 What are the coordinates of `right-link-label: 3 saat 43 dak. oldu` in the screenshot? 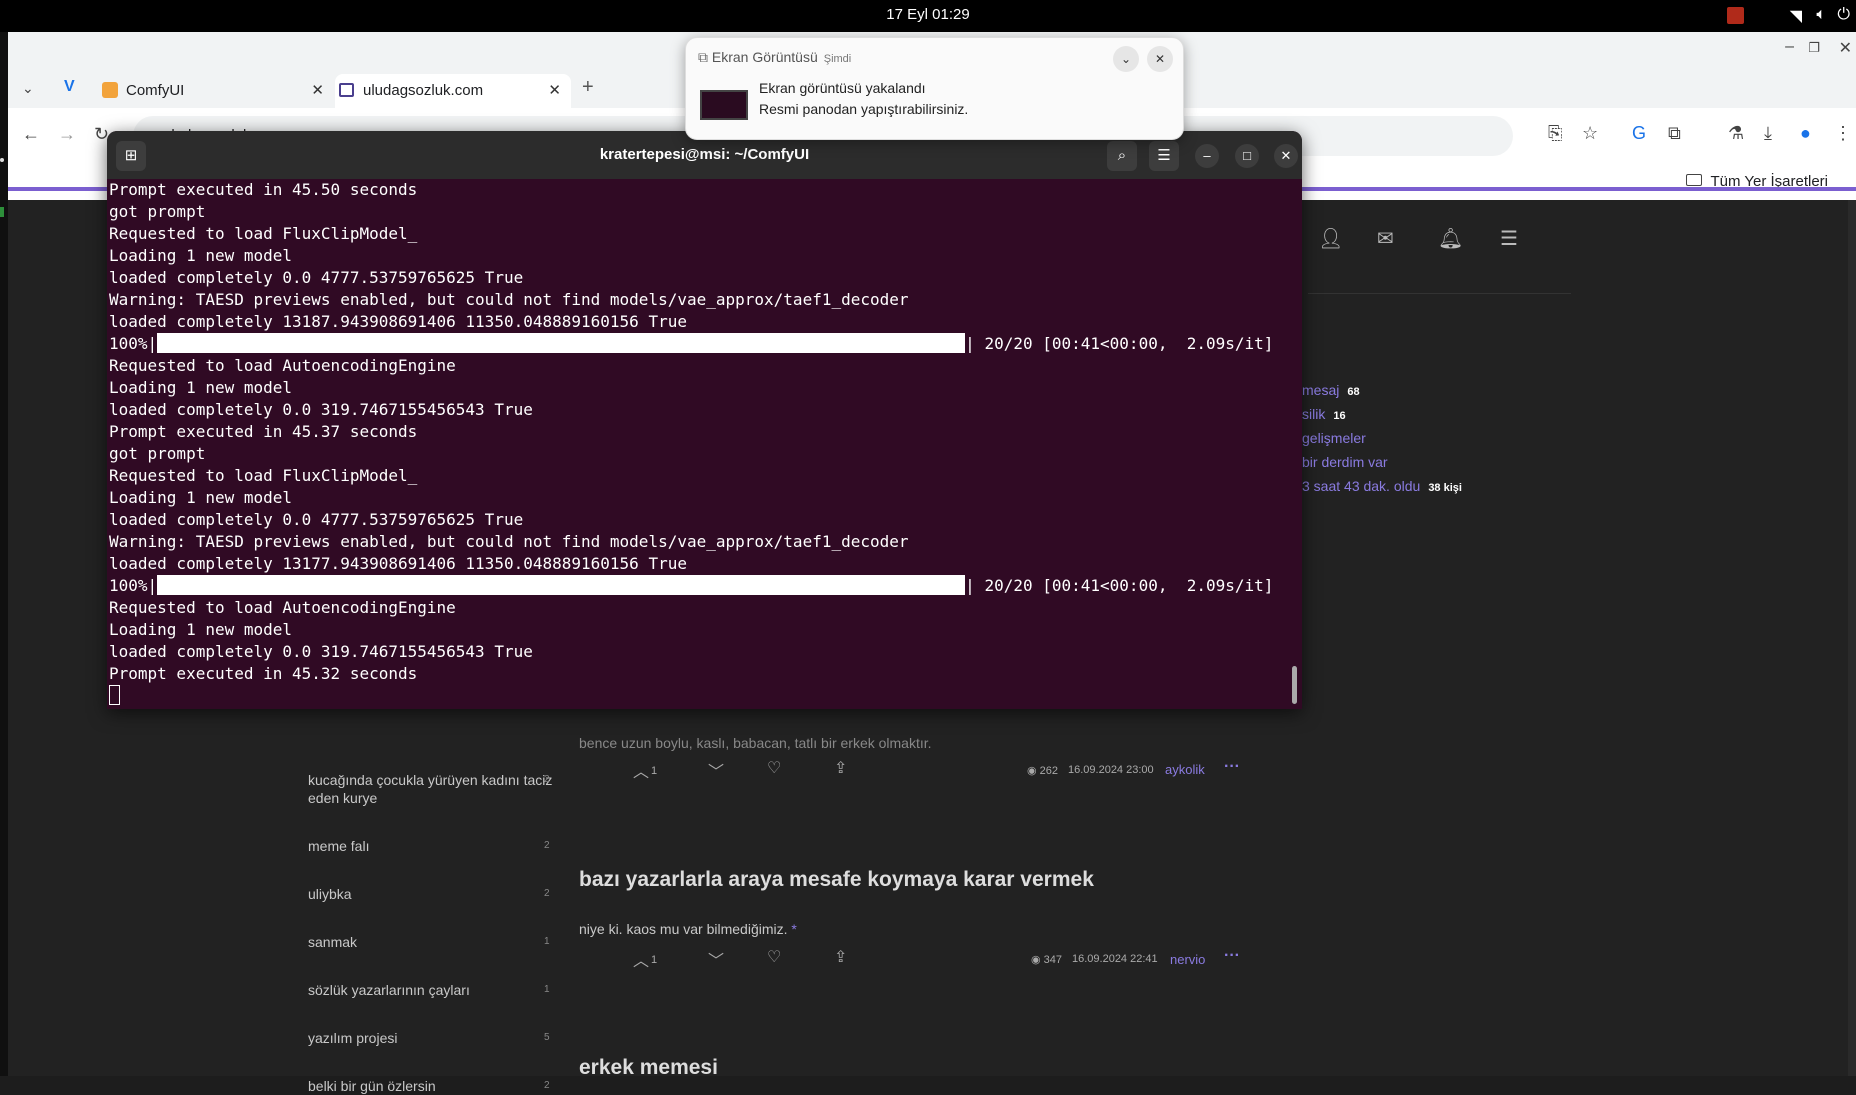 It's located at (1361, 486).